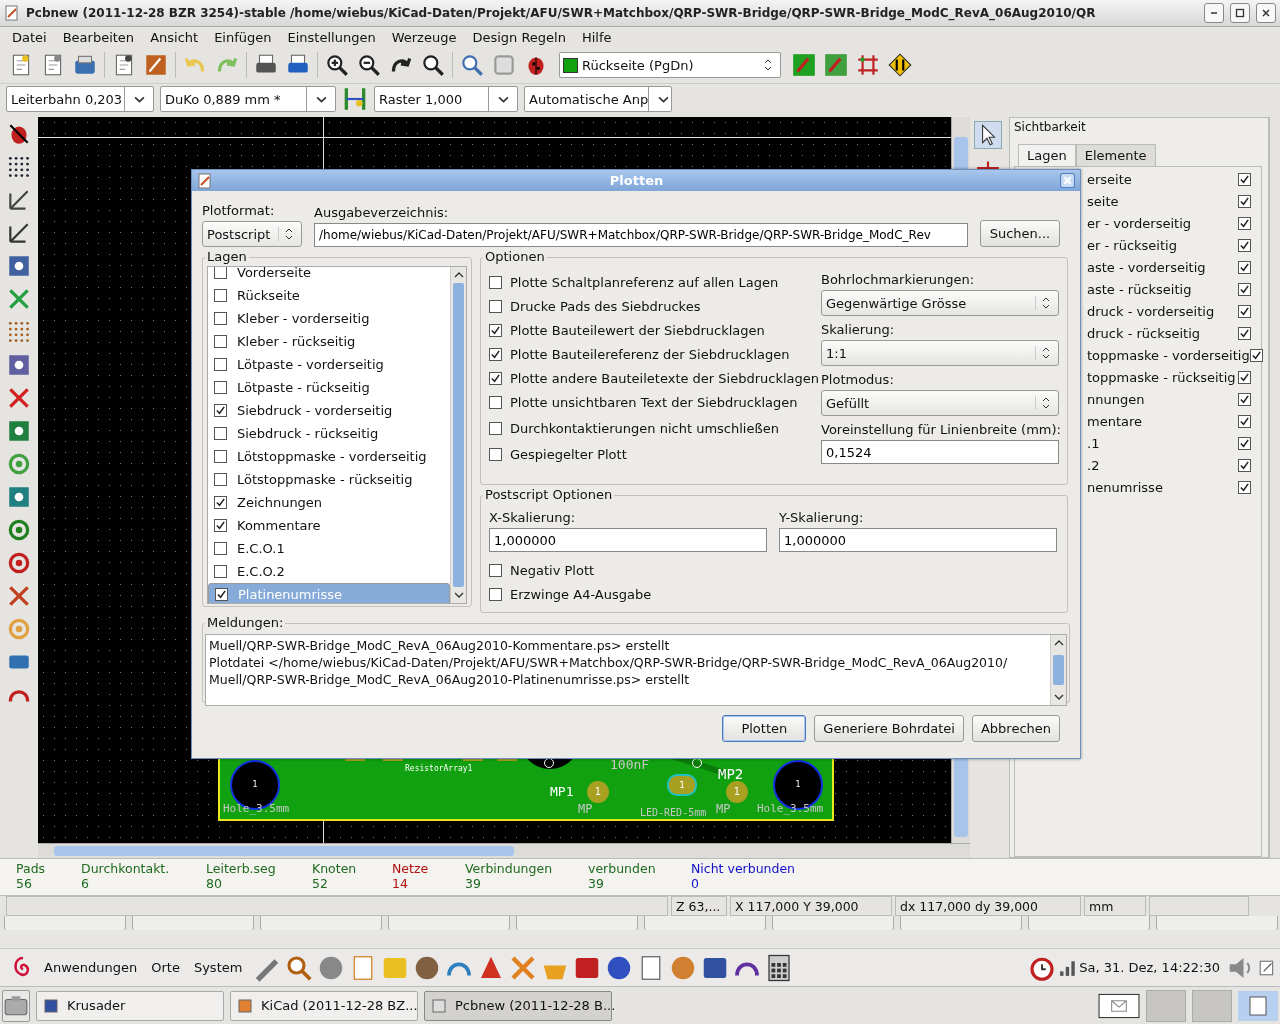  What do you see at coordinates (940, 452) in the screenshot?
I see `line-width-field: 0,1524` at bounding box center [940, 452].